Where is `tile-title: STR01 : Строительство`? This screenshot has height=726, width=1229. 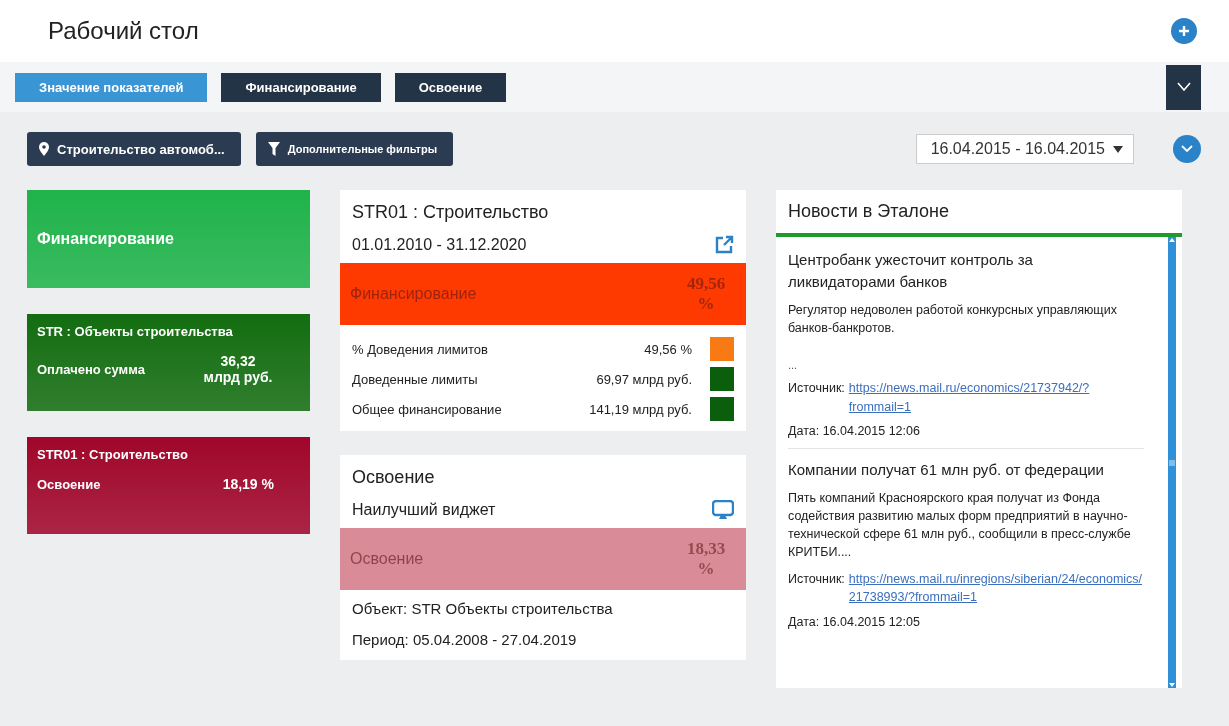 tile-title: STR01 : Строительство is located at coordinates (113, 454).